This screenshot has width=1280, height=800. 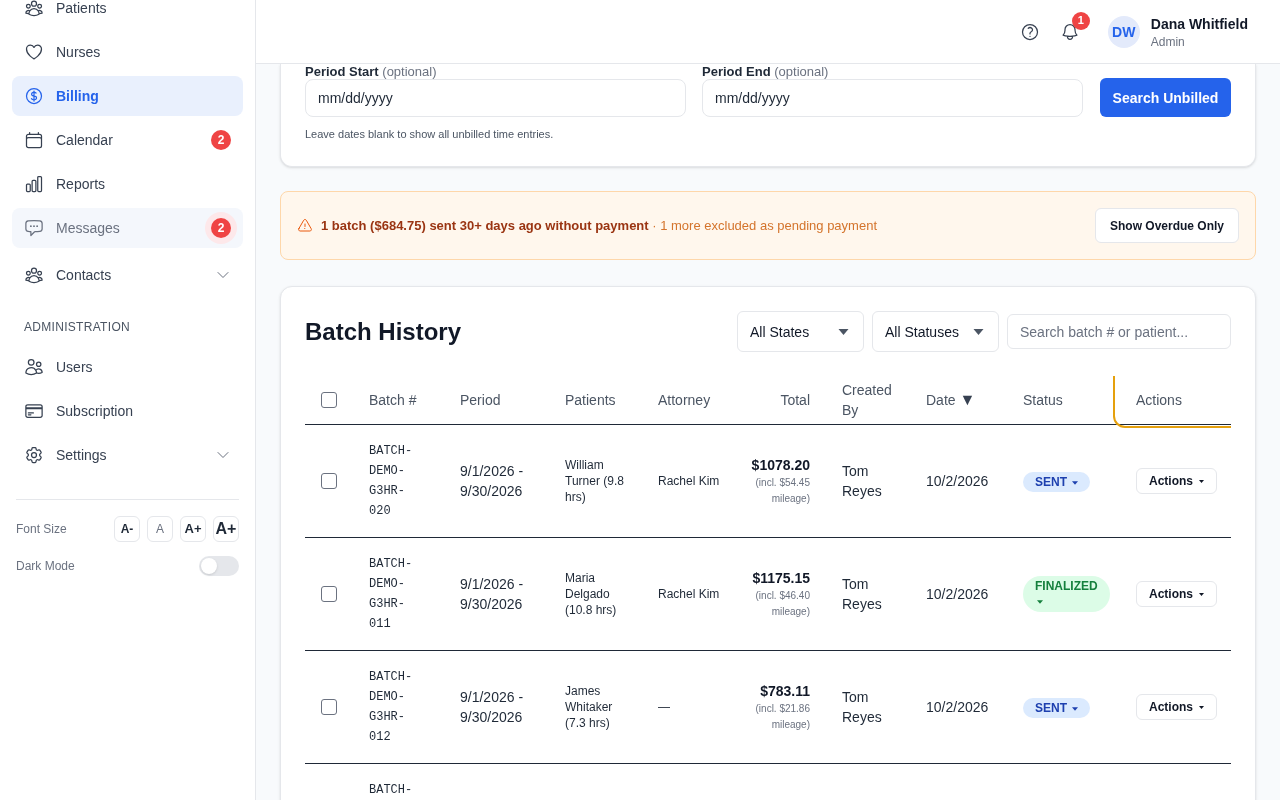 I want to click on help-text: Leave dates blank to show all unbilled time entries., so click(x=430, y=134).